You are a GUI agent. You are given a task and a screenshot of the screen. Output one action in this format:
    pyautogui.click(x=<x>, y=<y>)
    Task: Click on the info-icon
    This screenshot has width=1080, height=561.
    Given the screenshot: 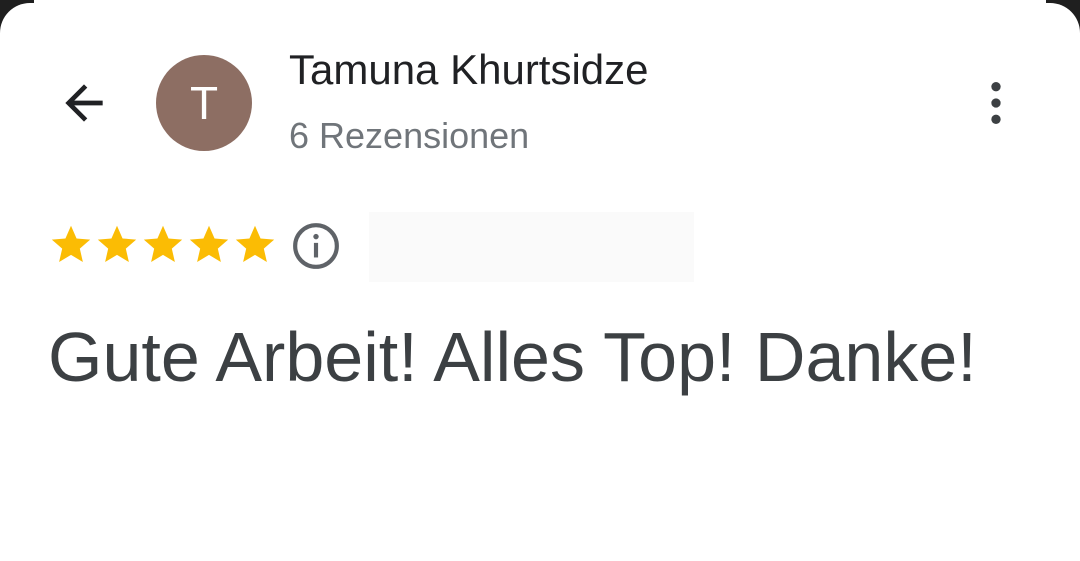 What is the action you would take?
    pyautogui.click(x=316, y=246)
    